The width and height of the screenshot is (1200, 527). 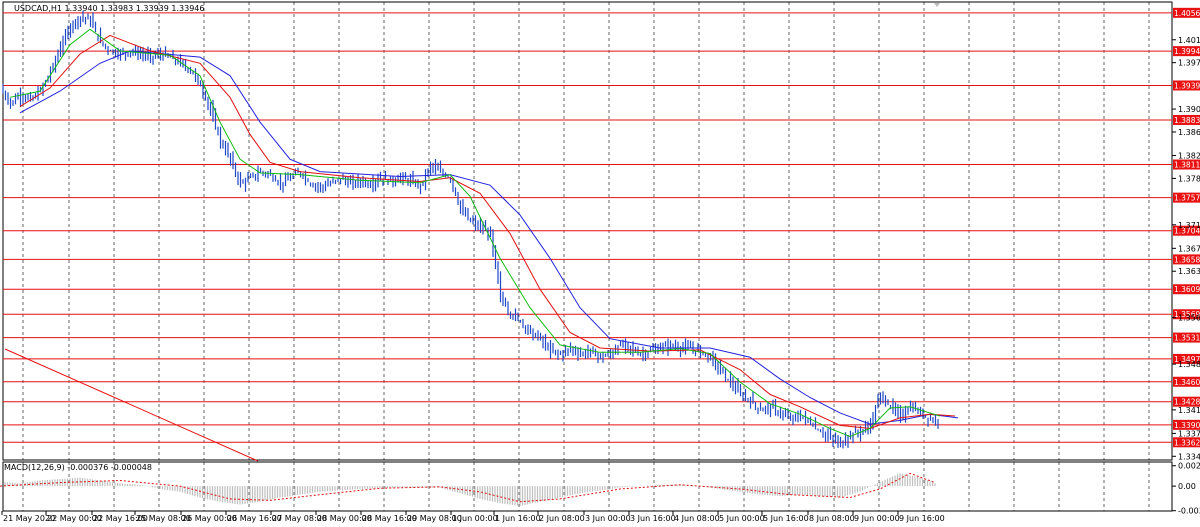 What do you see at coordinates (786, 518) in the screenshot?
I see `time-tick-label: 5 Jun 16:00` at bounding box center [786, 518].